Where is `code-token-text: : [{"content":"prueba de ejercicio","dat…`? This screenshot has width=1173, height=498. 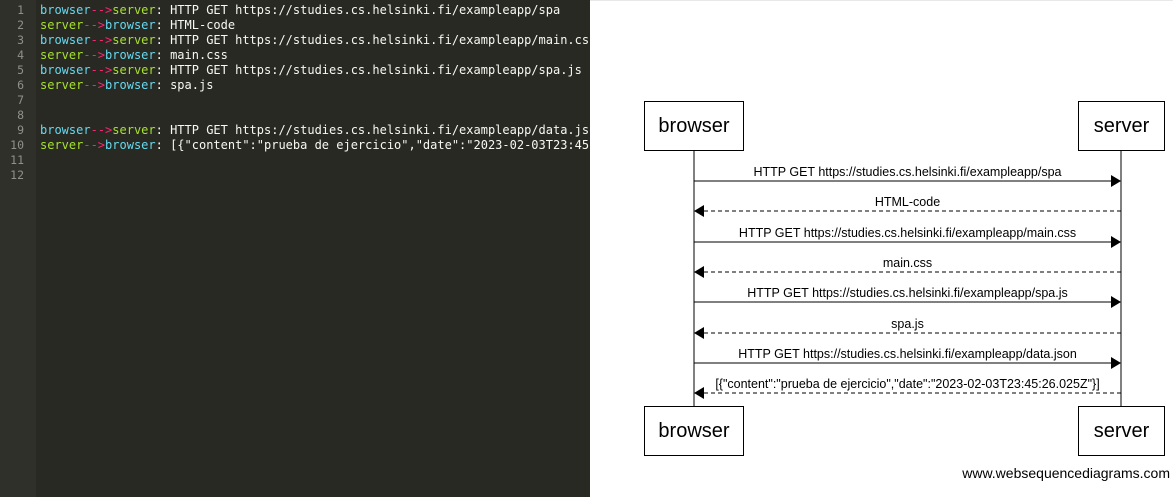
code-token-text: : [{"content":"prueba de ejercicio","dat… is located at coordinates (372, 145).